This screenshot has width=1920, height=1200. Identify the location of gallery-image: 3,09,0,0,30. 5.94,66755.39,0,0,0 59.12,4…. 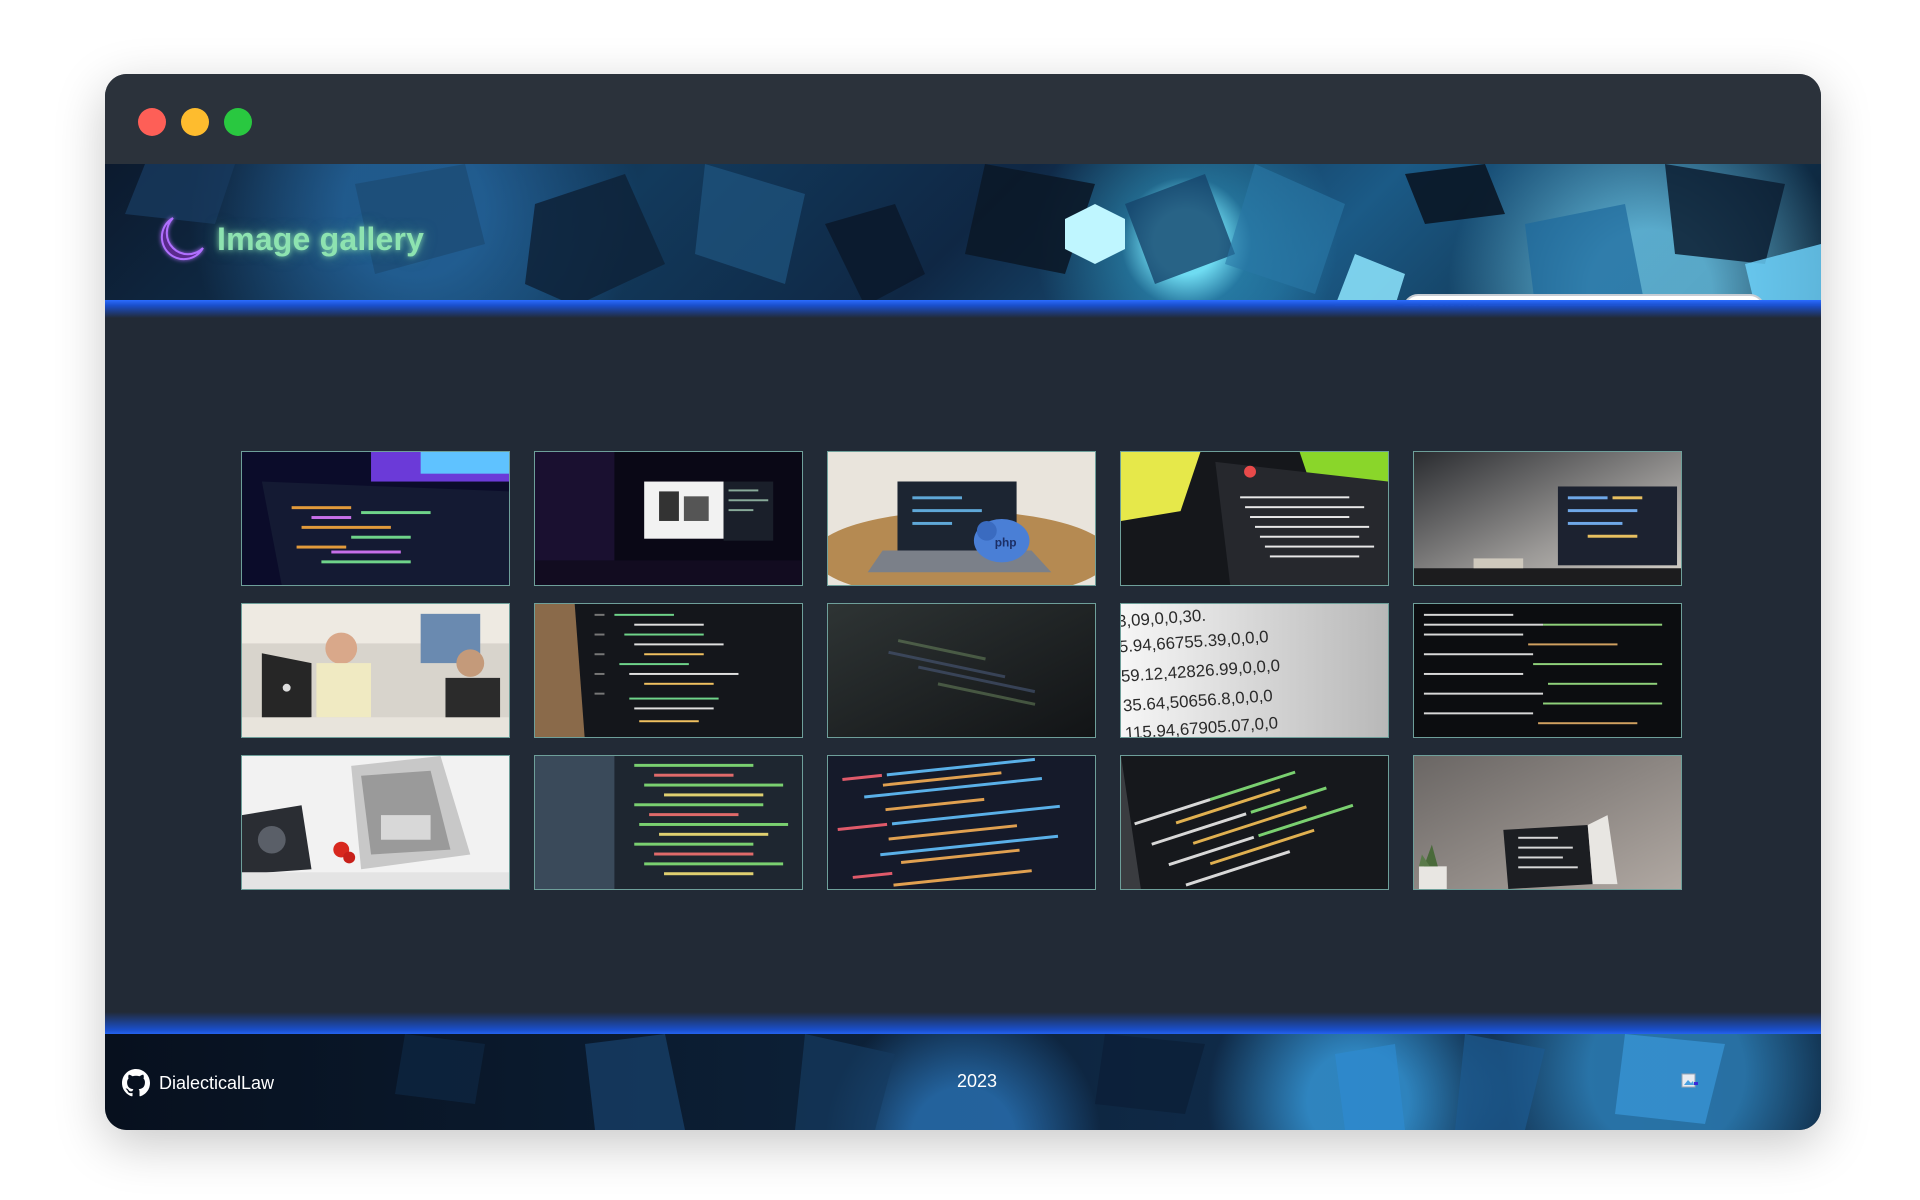
(1254, 670).